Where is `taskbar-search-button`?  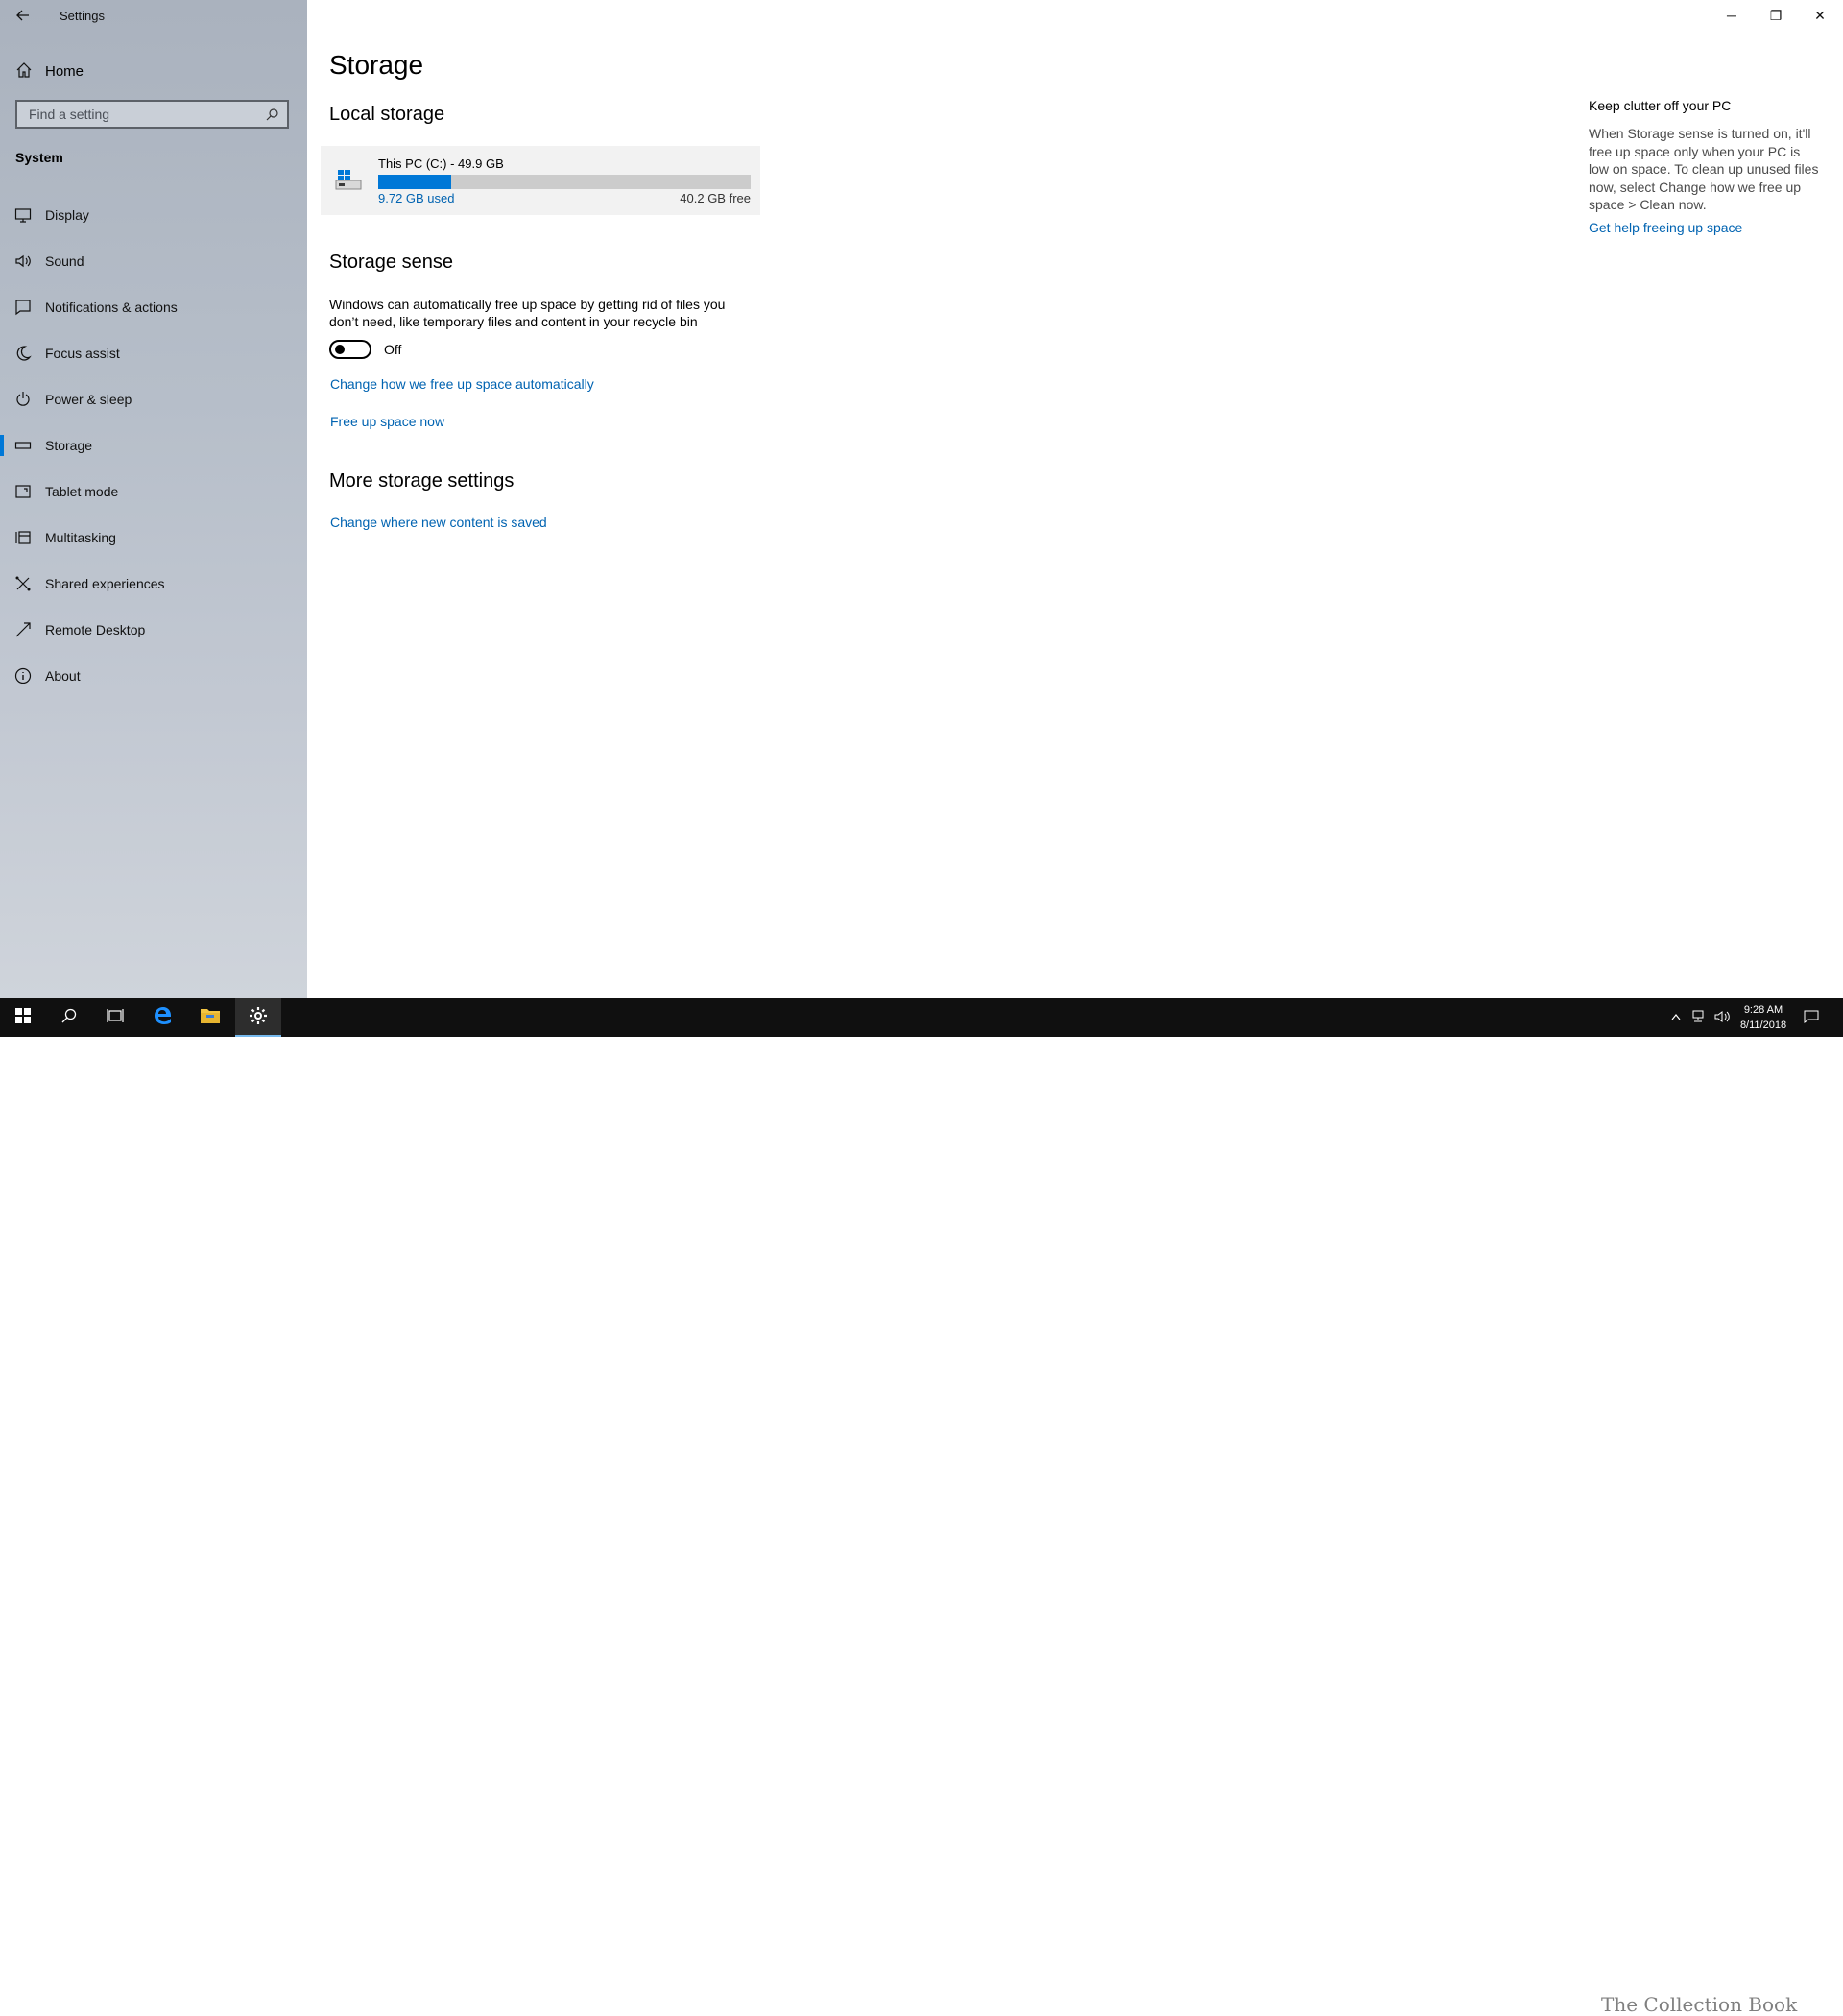 taskbar-search-button is located at coordinates (69, 1018).